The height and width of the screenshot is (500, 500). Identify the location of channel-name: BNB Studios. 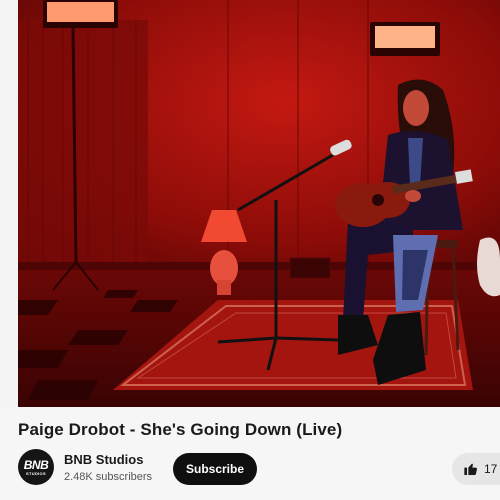
(103, 459).